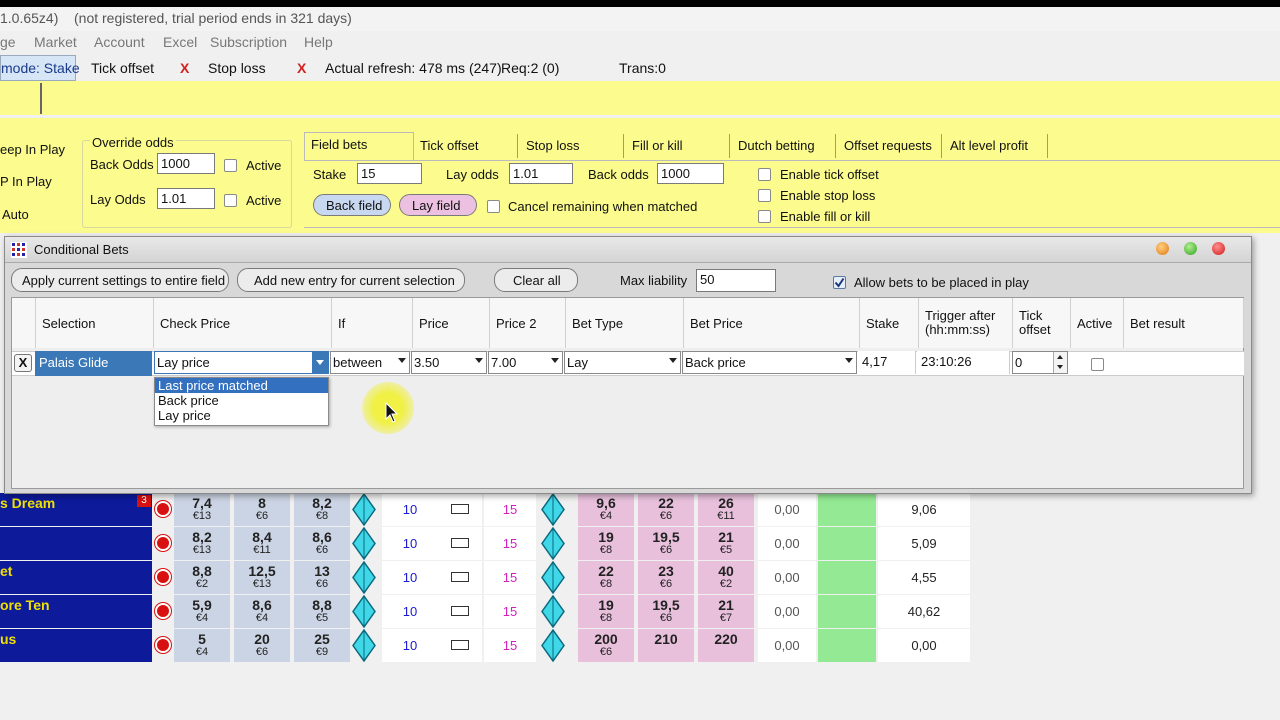 The width and height of the screenshot is (1280, 720). I want to click on header-tick-offset: Tick offset, so click(1042, 323).